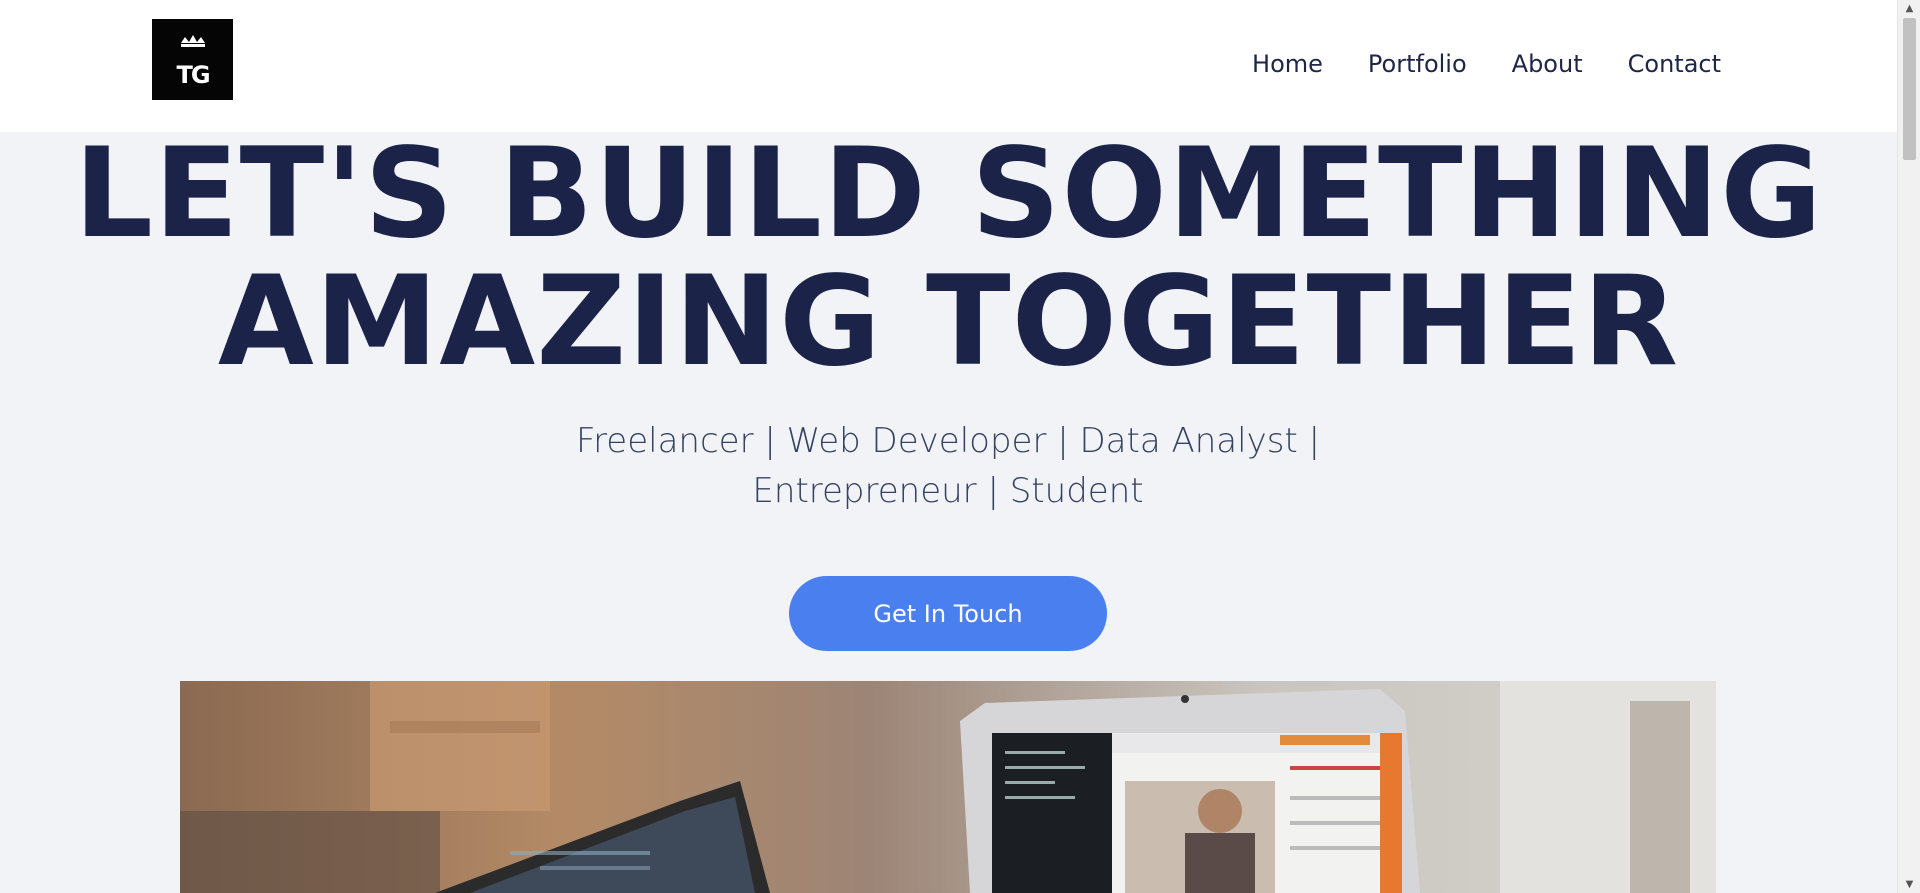 This screenshot has width=1920, height=893. Describe the element at coordinates (1908, 446) in the screenshot. I see `page-scrollbar: ▲ ▼` at that location.